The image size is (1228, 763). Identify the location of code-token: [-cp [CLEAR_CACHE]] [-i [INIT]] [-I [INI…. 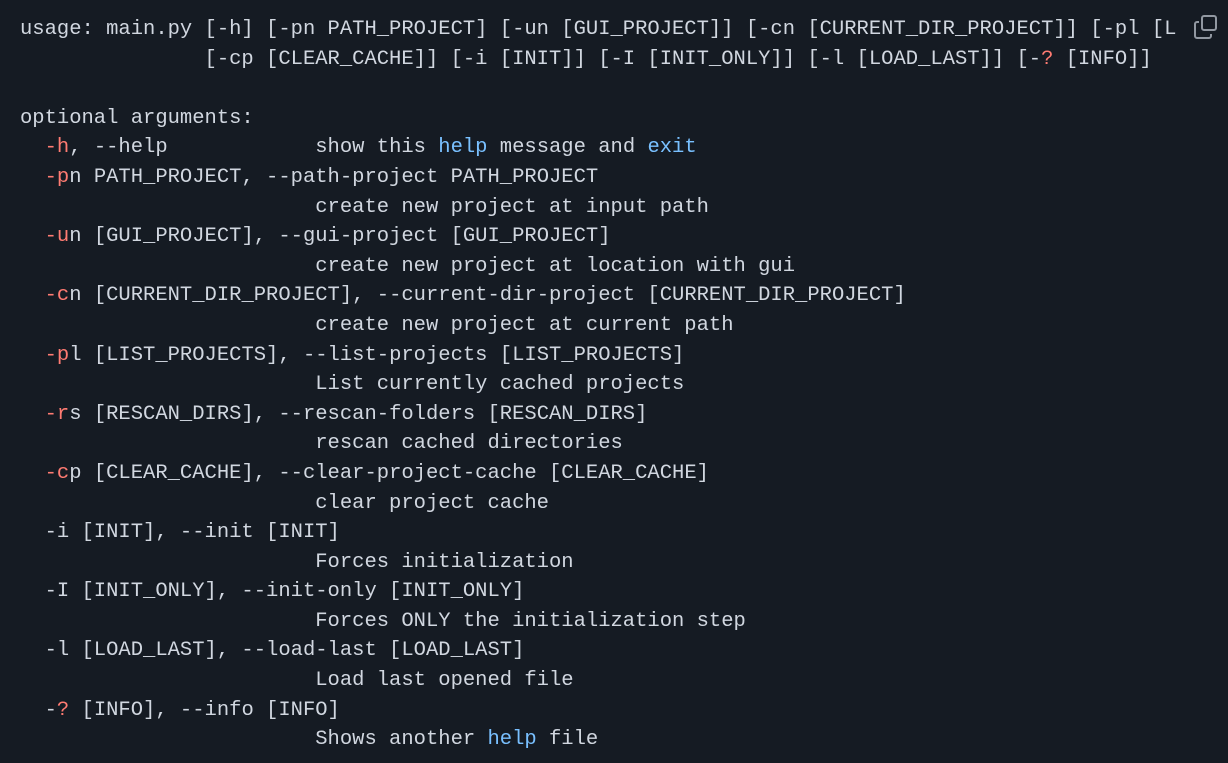
(531, 59).